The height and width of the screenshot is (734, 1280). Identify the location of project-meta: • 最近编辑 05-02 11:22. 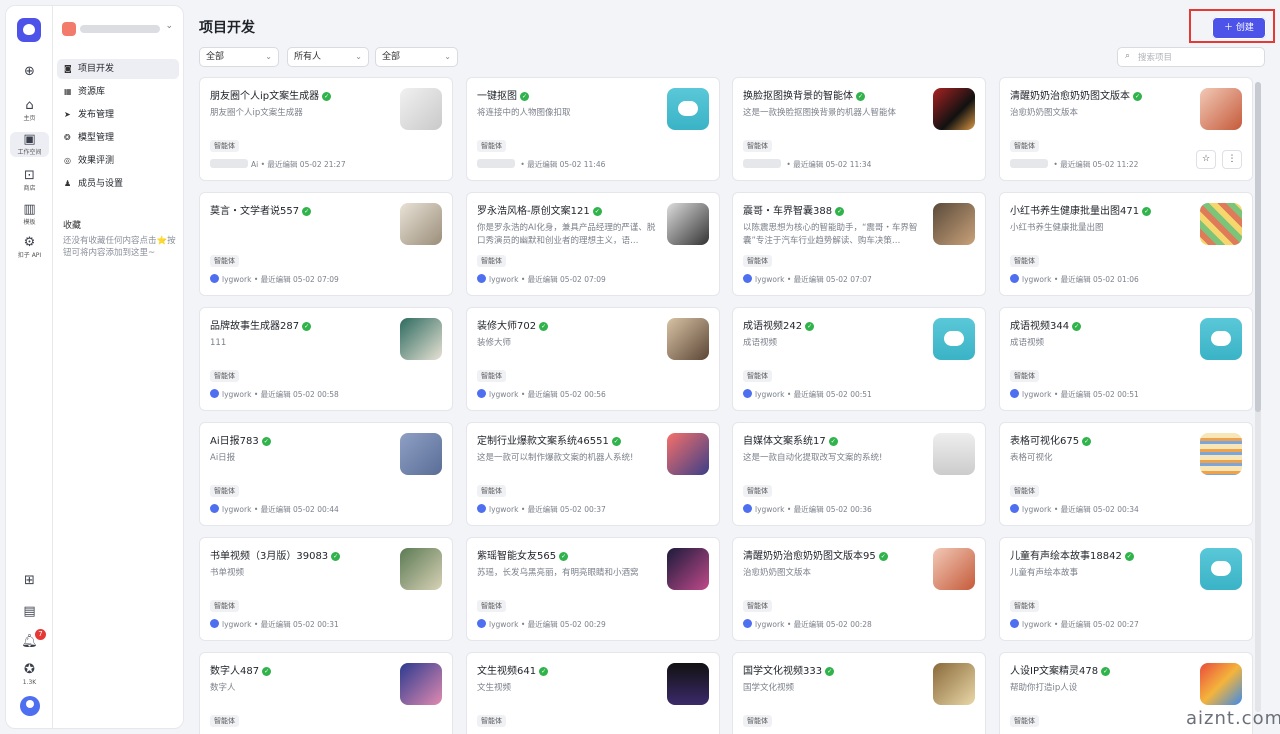
(1074, 165).